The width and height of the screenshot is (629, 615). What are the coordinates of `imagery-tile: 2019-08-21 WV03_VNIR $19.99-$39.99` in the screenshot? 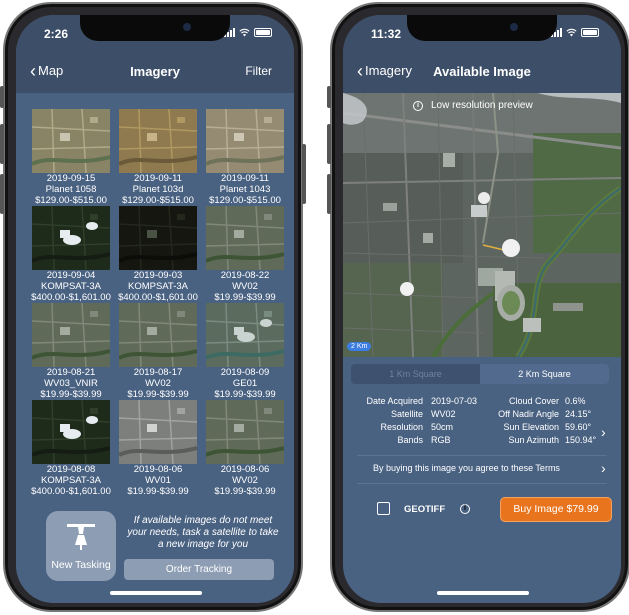 It's located at (71, 351).